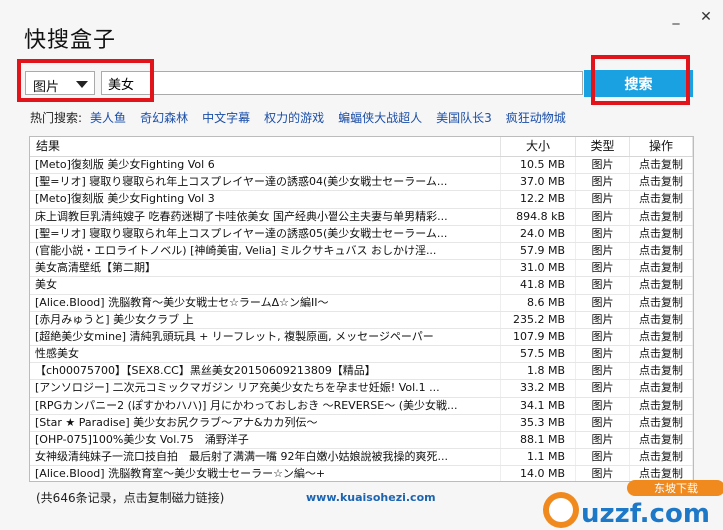 The width and height of the screenshot is (723, 530). What do you see at coordinates (538, 337) in the screenshot?
I see `result-size: 107.9 MB` at bounding box center [538, 337].